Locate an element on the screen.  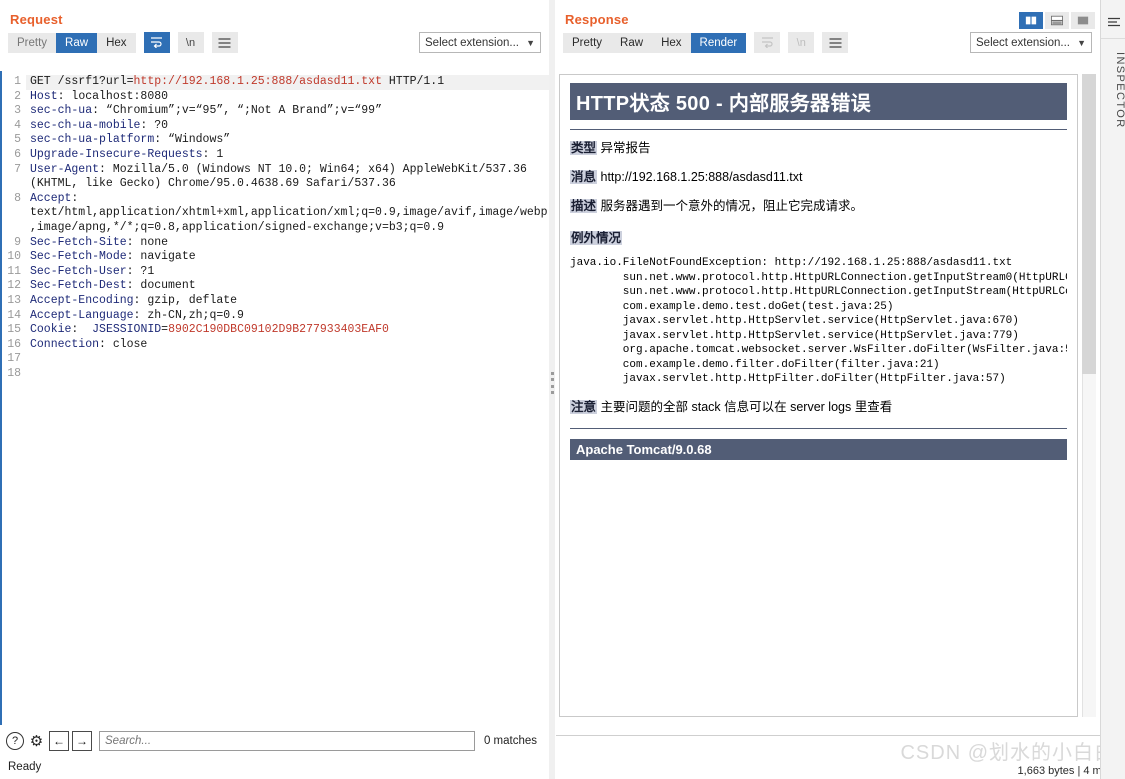
layout-split-horizontal-button is located at coordinates (1057, 20).